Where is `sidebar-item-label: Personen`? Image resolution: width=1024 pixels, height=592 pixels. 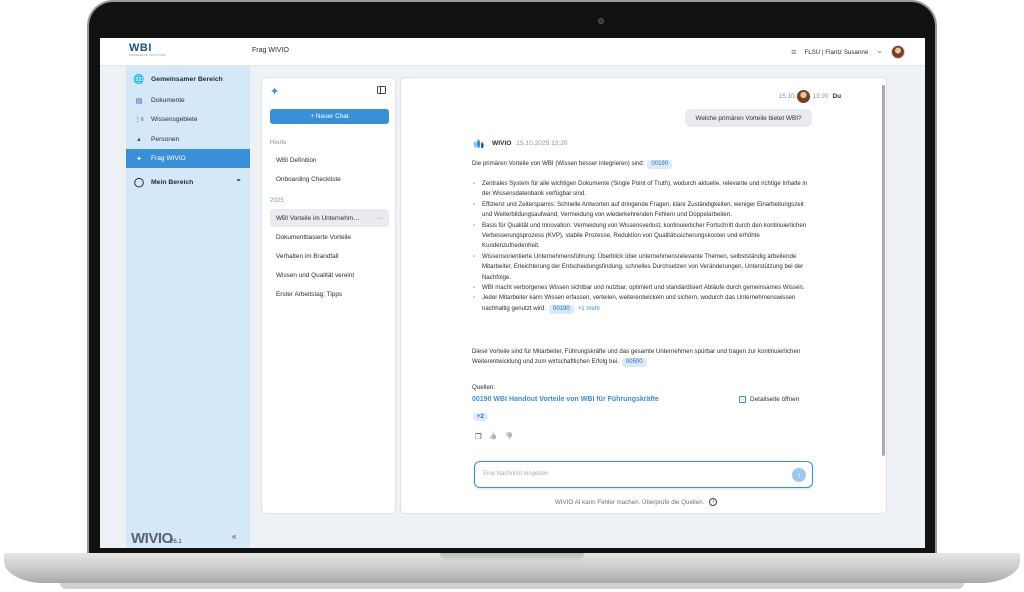
sidebar-item-label: Personen is located at coordinates (165, 139).